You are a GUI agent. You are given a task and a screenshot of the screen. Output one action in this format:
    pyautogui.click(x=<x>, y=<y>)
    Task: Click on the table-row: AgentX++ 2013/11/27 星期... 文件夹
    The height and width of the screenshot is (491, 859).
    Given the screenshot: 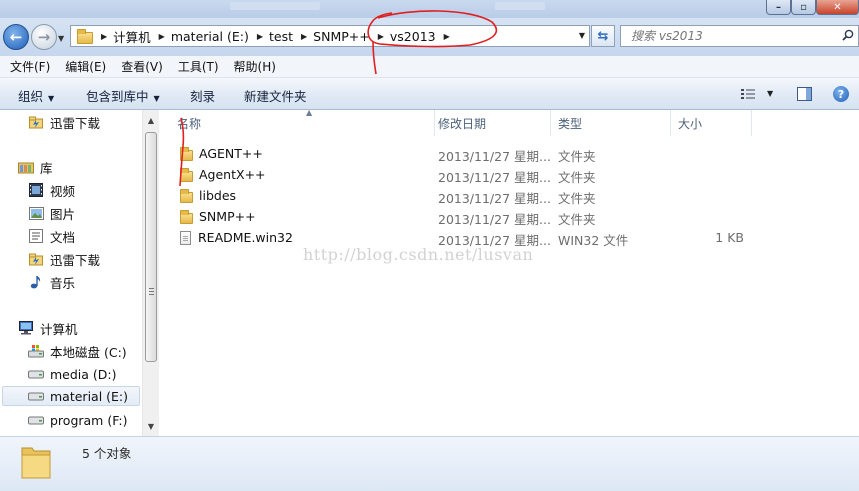 What is the action you would take?
    pyautogui.click(x=509, y=175)
    